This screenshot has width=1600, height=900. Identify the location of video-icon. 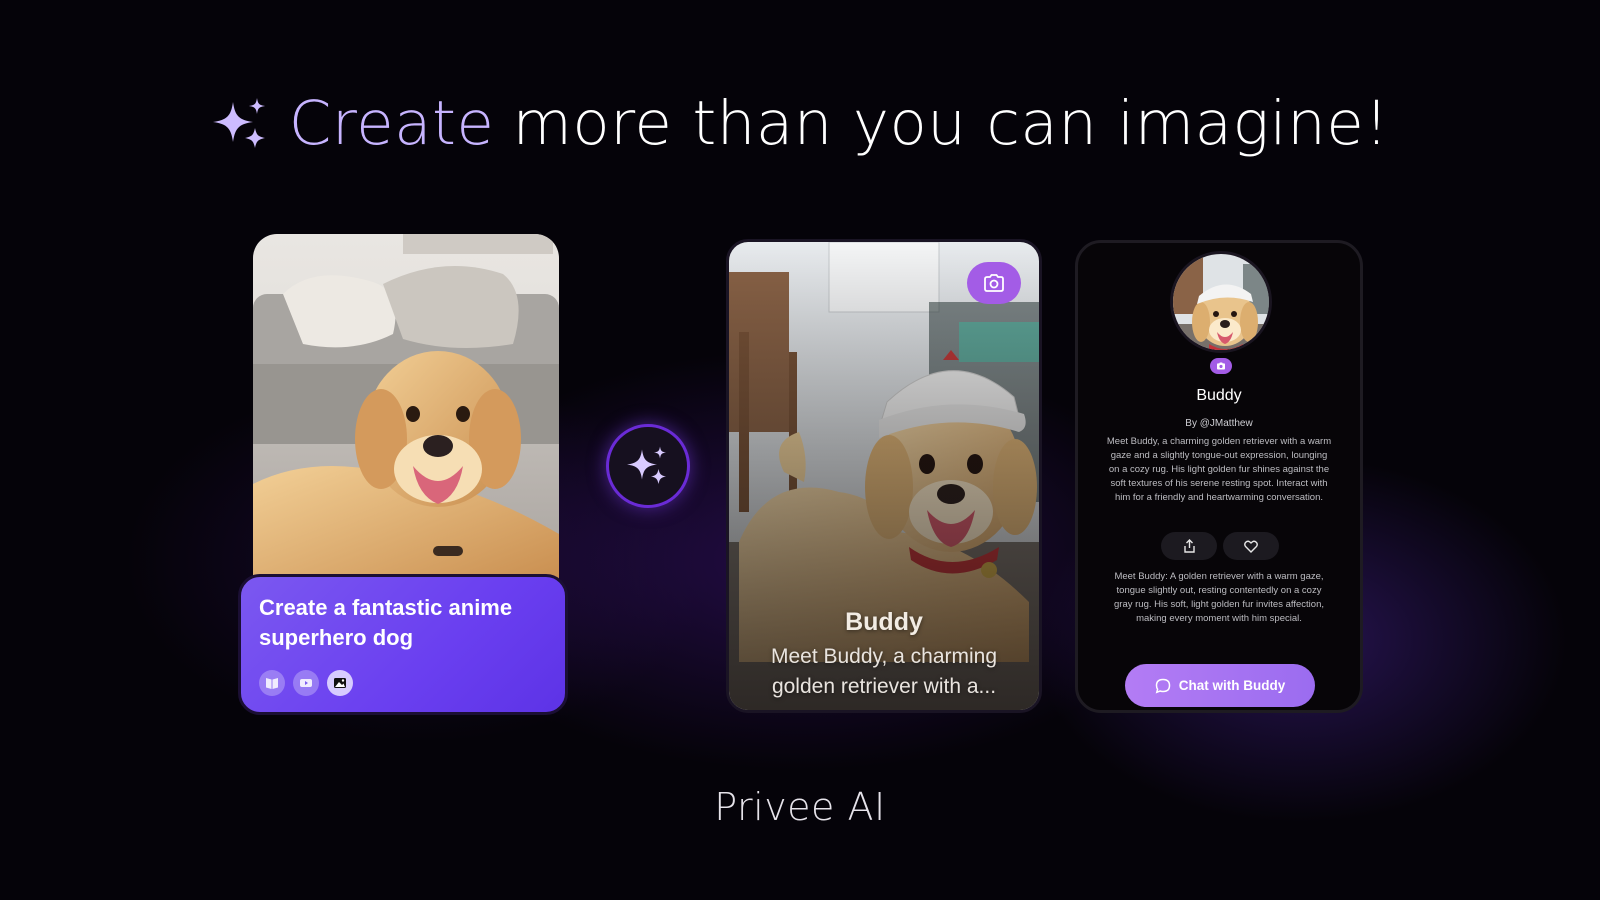
(306, 683).